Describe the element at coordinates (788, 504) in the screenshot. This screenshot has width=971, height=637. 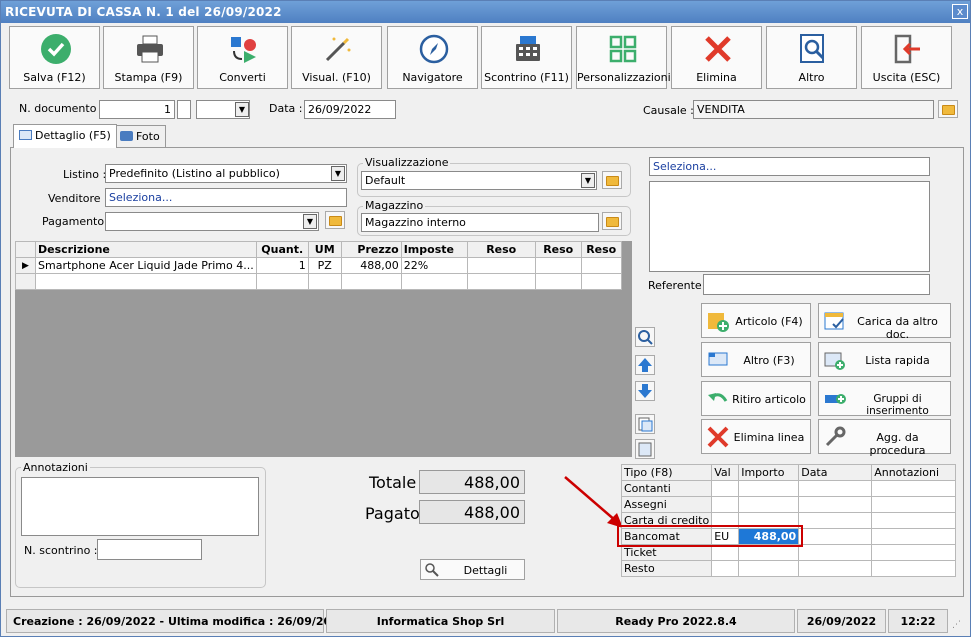
I see `table-row: Assegni` at that location.